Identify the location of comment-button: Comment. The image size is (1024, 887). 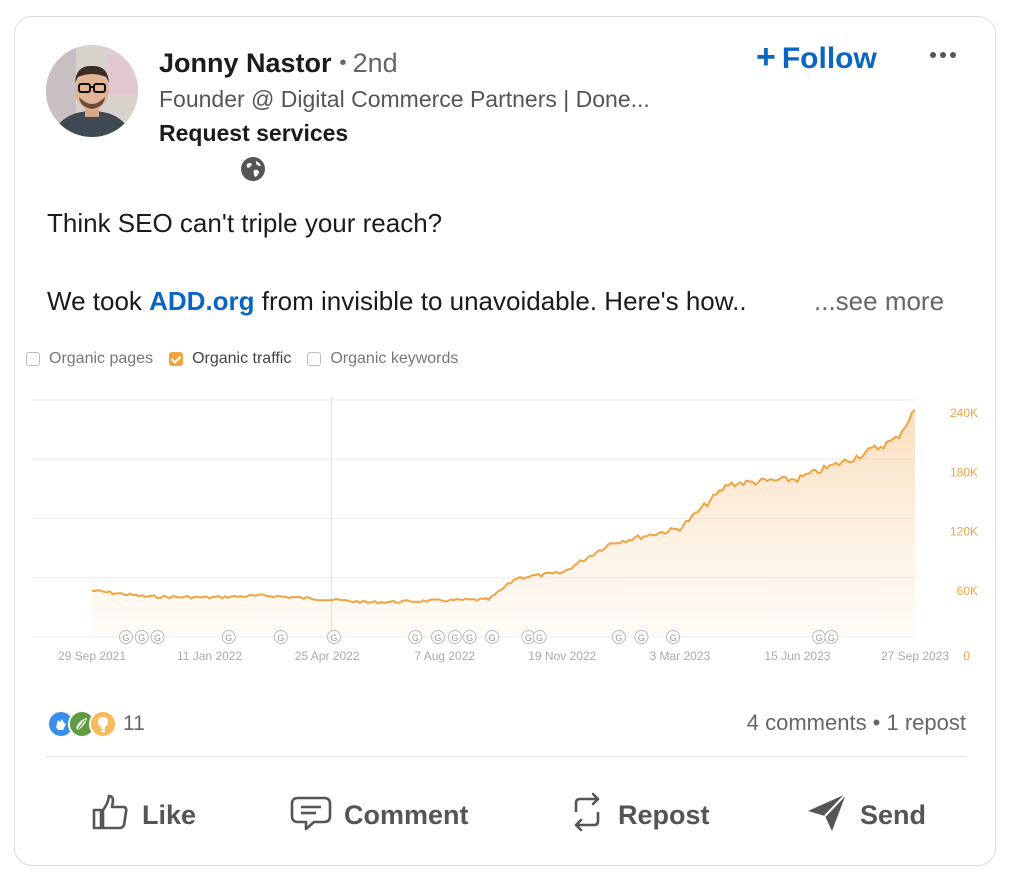
(379, 815).